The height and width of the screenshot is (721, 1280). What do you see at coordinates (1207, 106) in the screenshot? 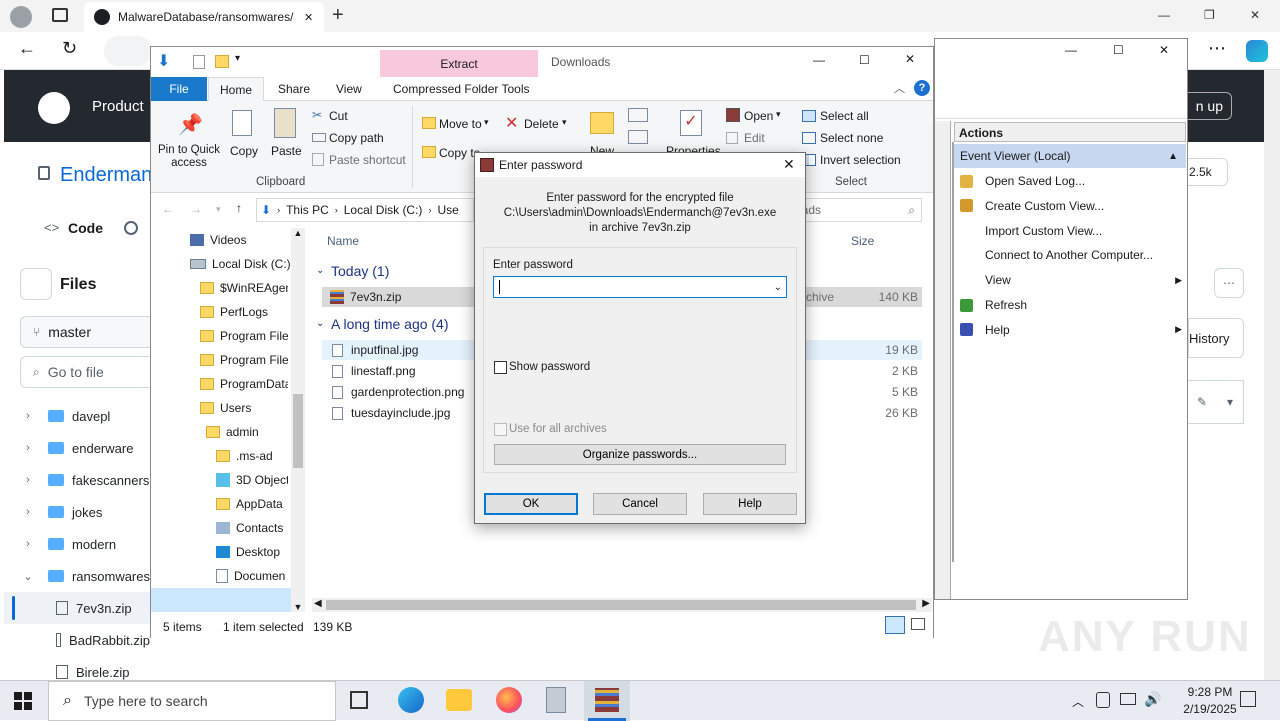
I see `signup-button: n up` at bounding box center [1207, 106].